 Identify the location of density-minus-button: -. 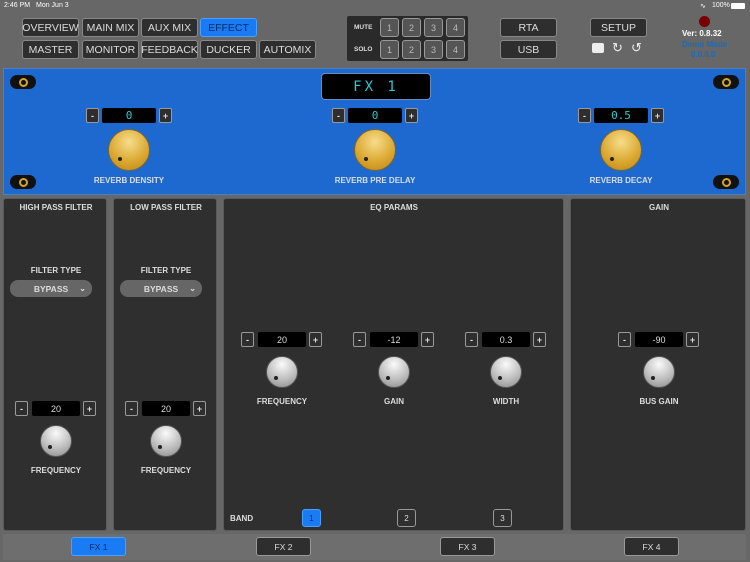
(92, 115).